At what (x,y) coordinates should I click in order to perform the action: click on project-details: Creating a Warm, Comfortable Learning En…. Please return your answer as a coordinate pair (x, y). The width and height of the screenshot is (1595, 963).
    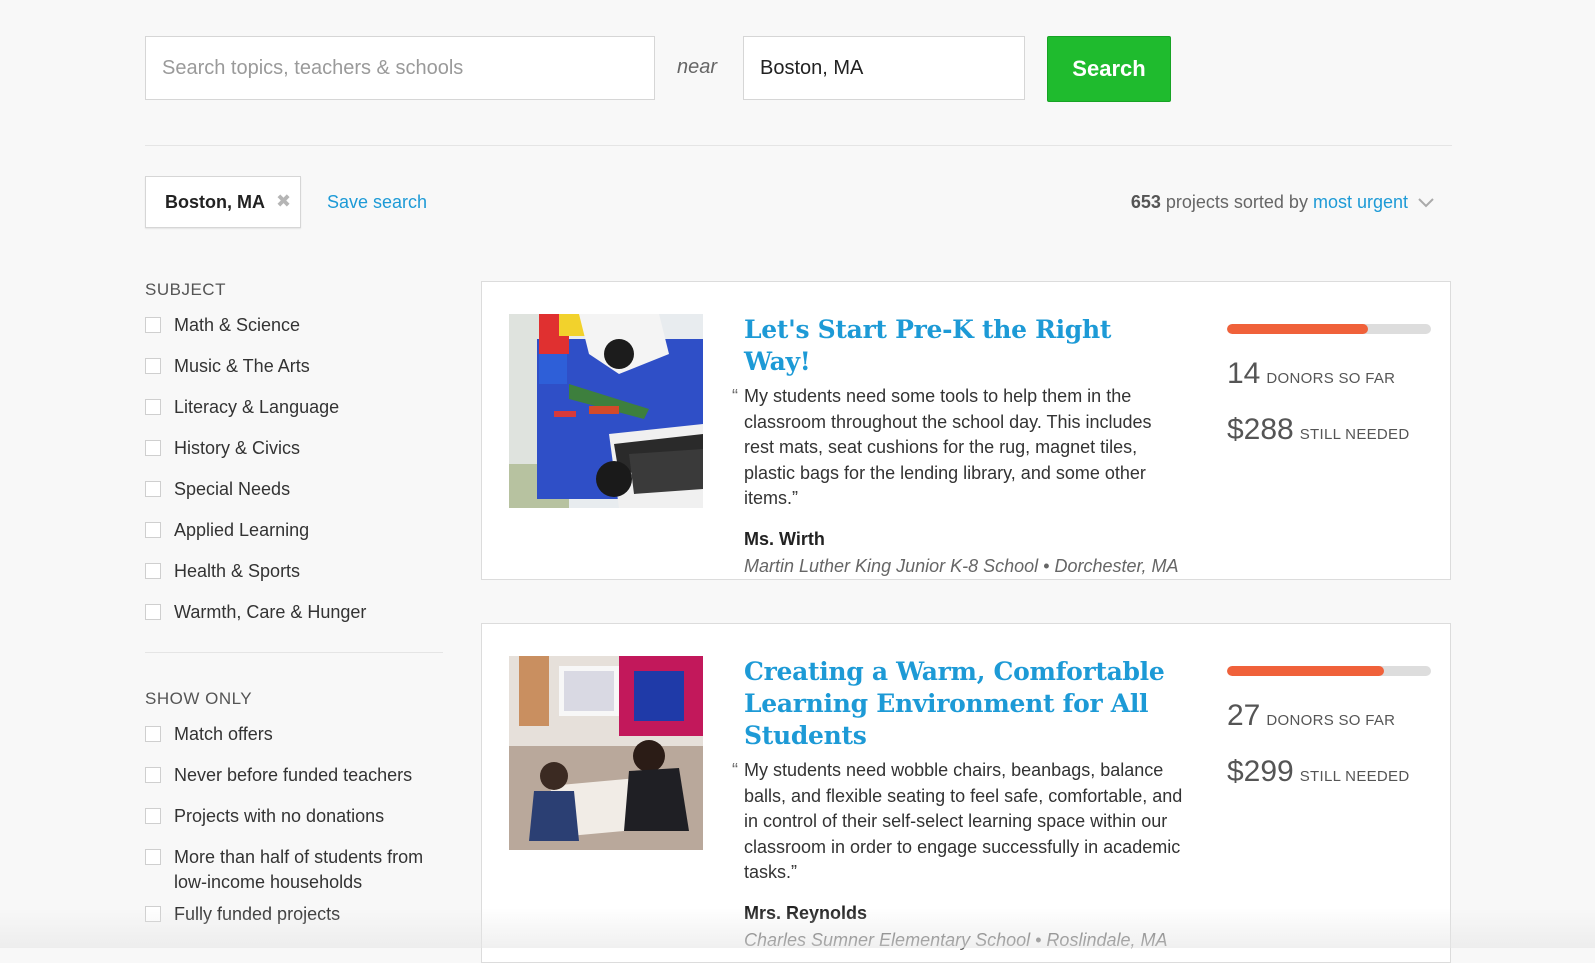
    Looking at the image, I should click on (958, 803).